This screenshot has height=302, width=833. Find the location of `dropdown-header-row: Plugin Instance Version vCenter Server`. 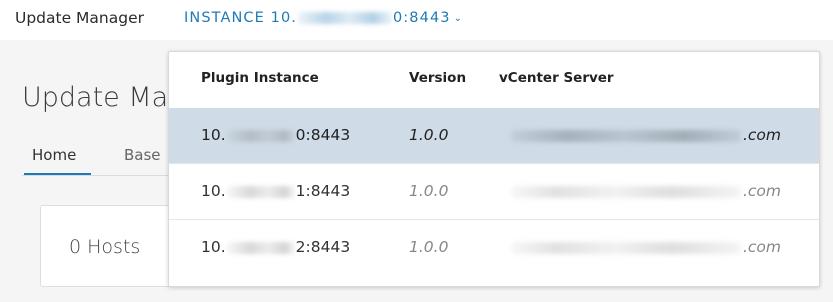

dropdown-header-row: Plugin Instance Version vCenter Server is located at coordinates (494, 80).